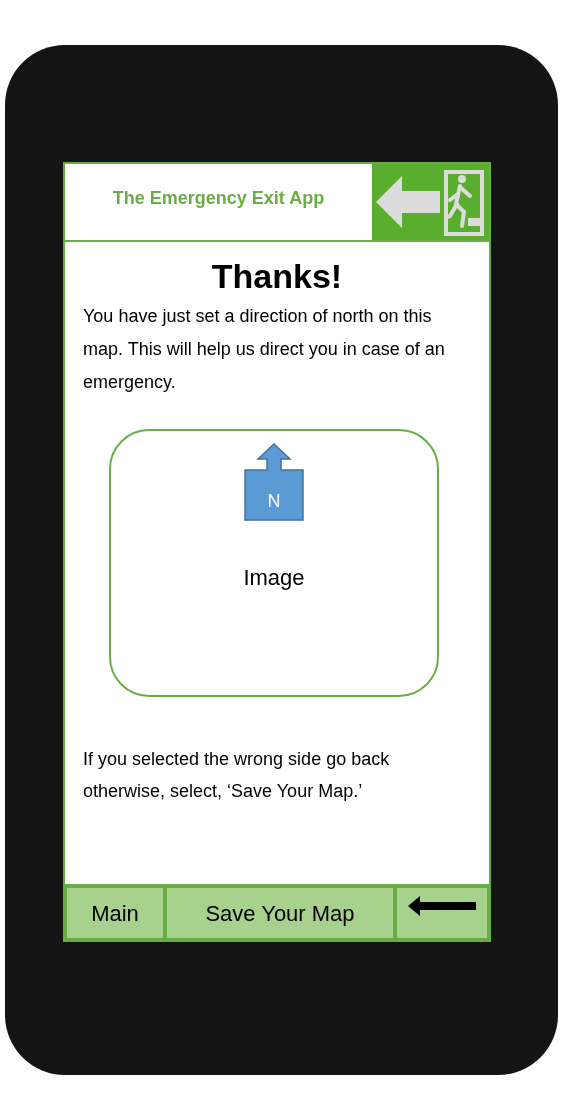 This screenshot has height=1099, width=565. Describe the element at coordinates (218, 198) in the screenshot. I see `app-title: The Emergency Exit App` at that location.